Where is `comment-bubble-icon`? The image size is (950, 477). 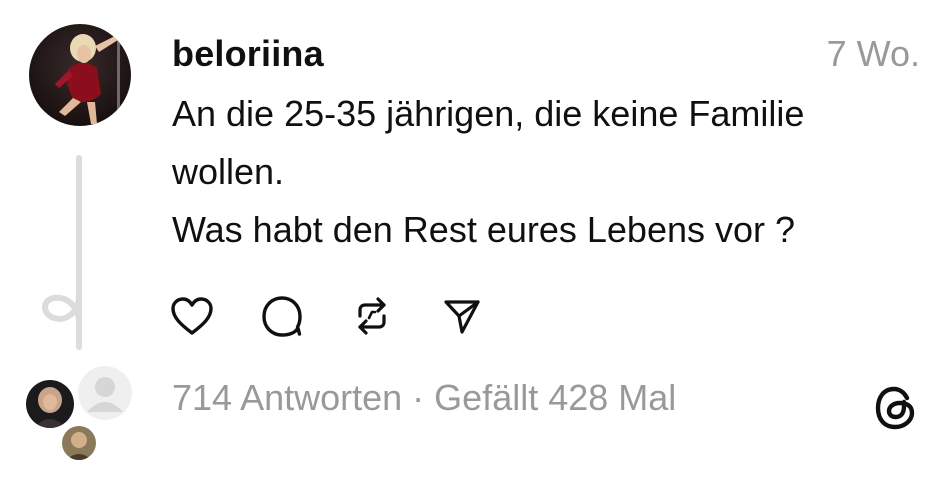 comment-bubble-icon is located at coordinates (282, 316).